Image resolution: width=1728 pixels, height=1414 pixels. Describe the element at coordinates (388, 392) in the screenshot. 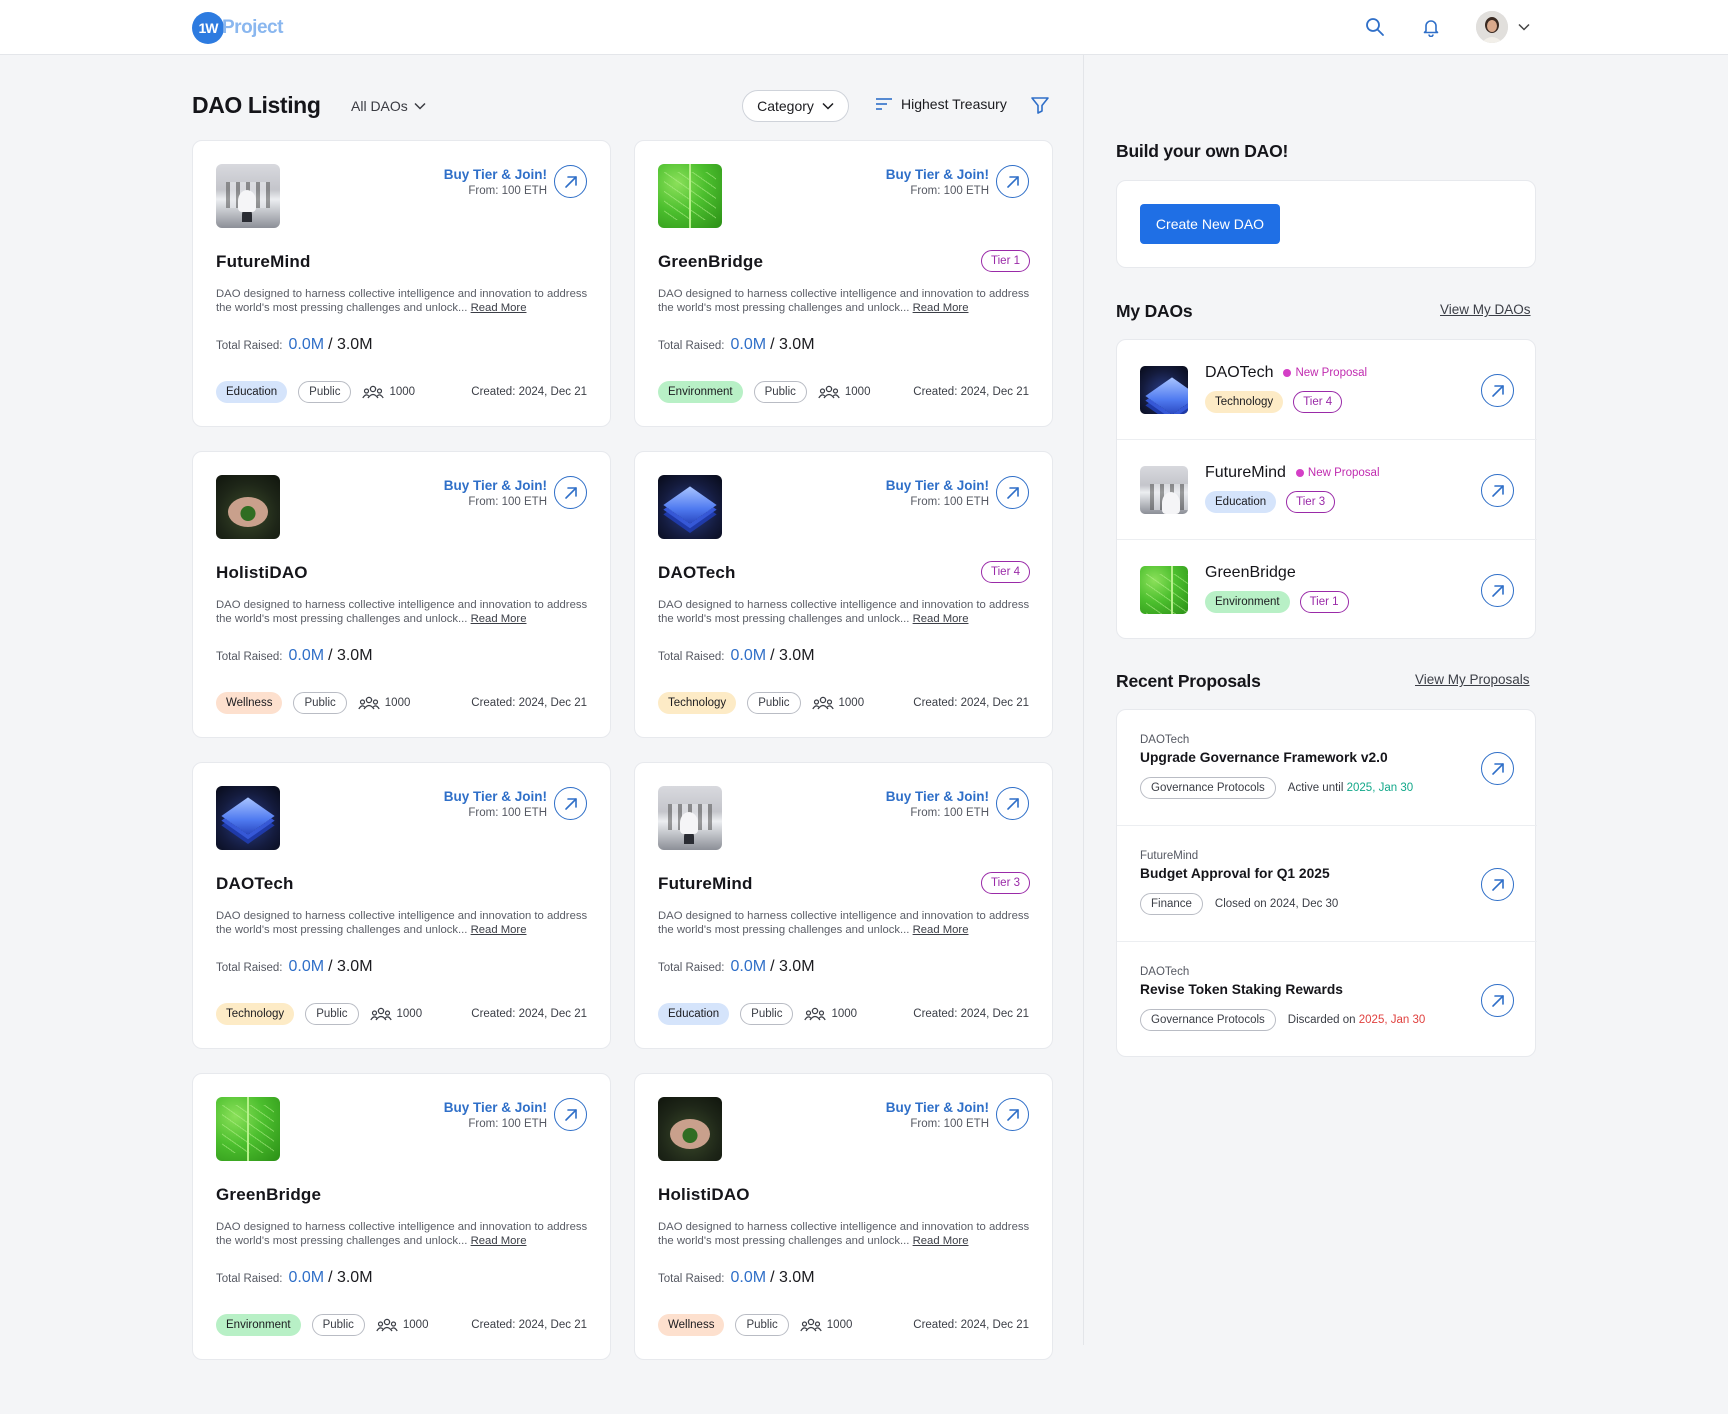

I see `member-count: 1000` at that location.